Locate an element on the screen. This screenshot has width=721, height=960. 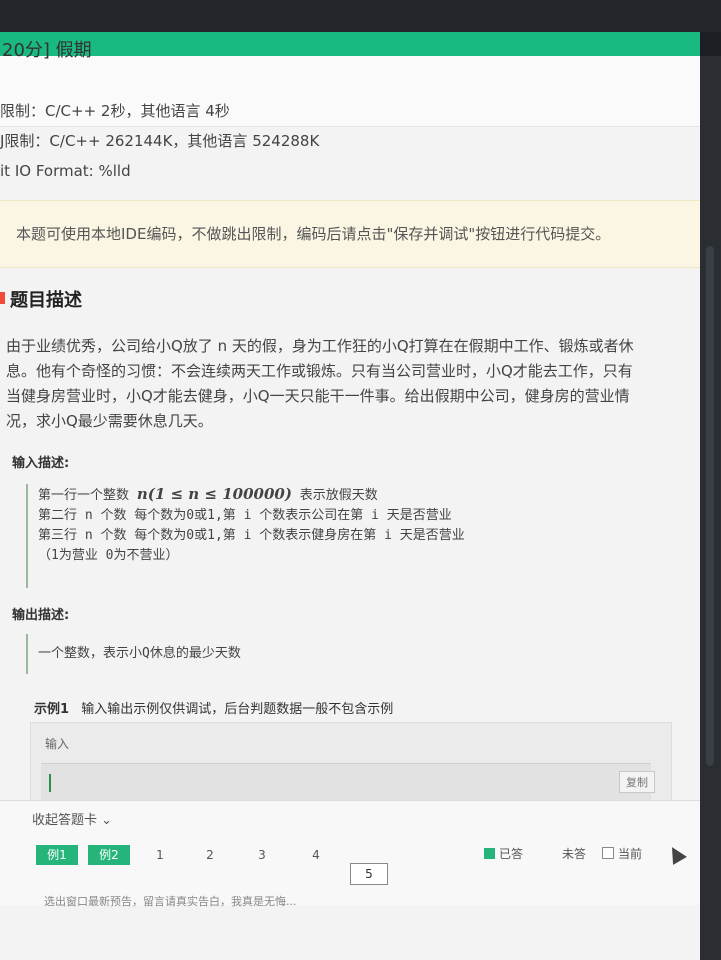
input-line-4: （1为营业 0为不营业） is located at coordinates (108, 555).